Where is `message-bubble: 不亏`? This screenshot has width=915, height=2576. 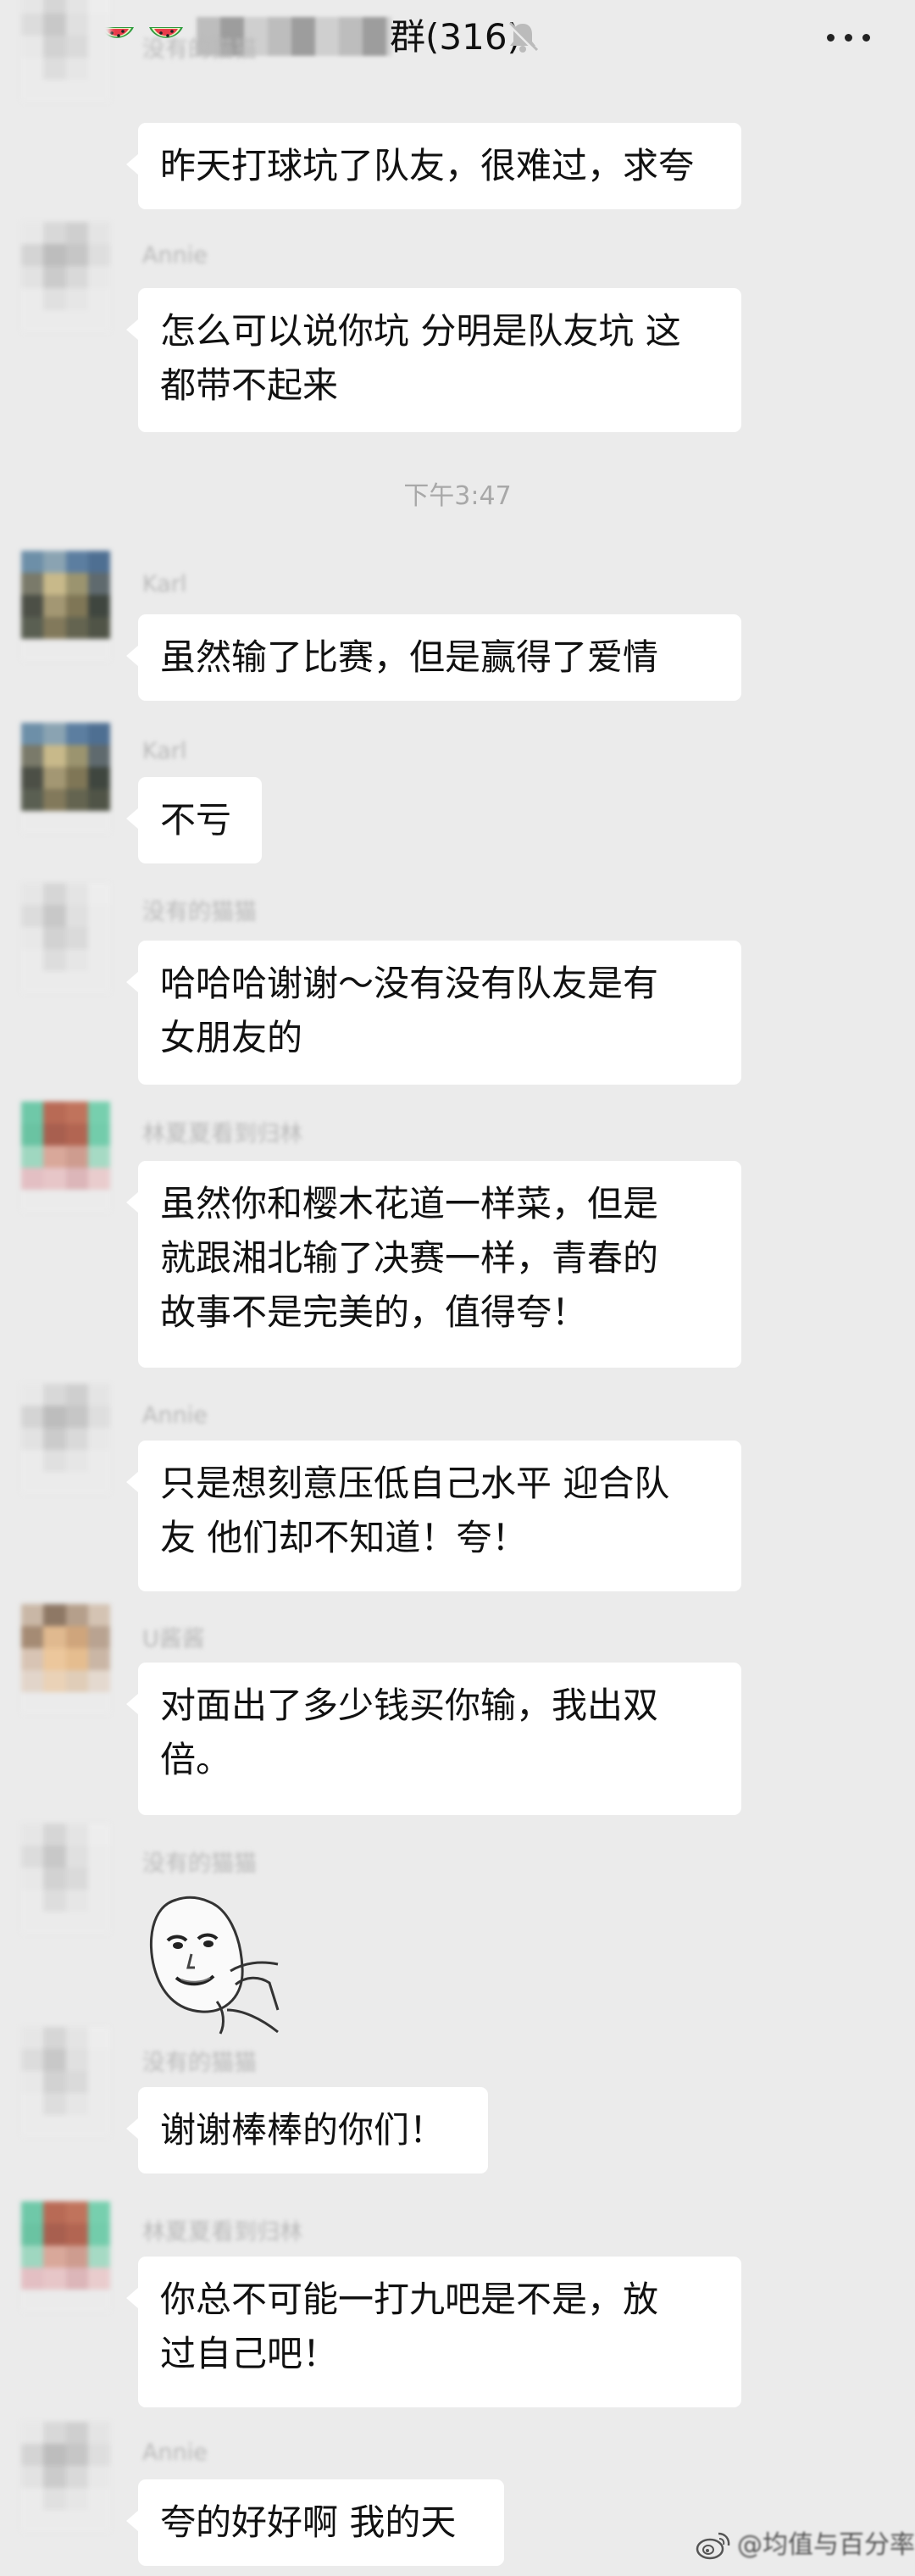 message-bubble: 不亏 is located at coordinates (194, 820).